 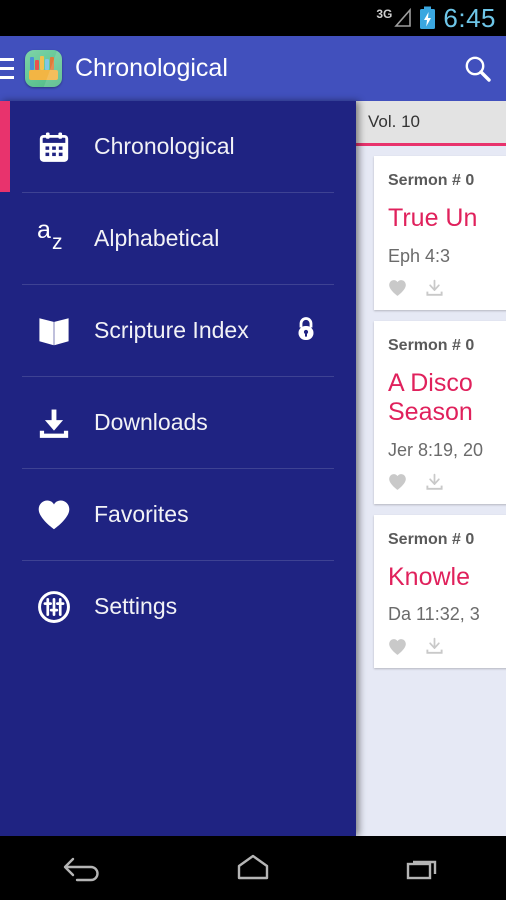 What do you see at coordinates (157, 238) in the screenshot?
I see `sidebar-item-label: Alphabetical` at bounding box center [157, 238].